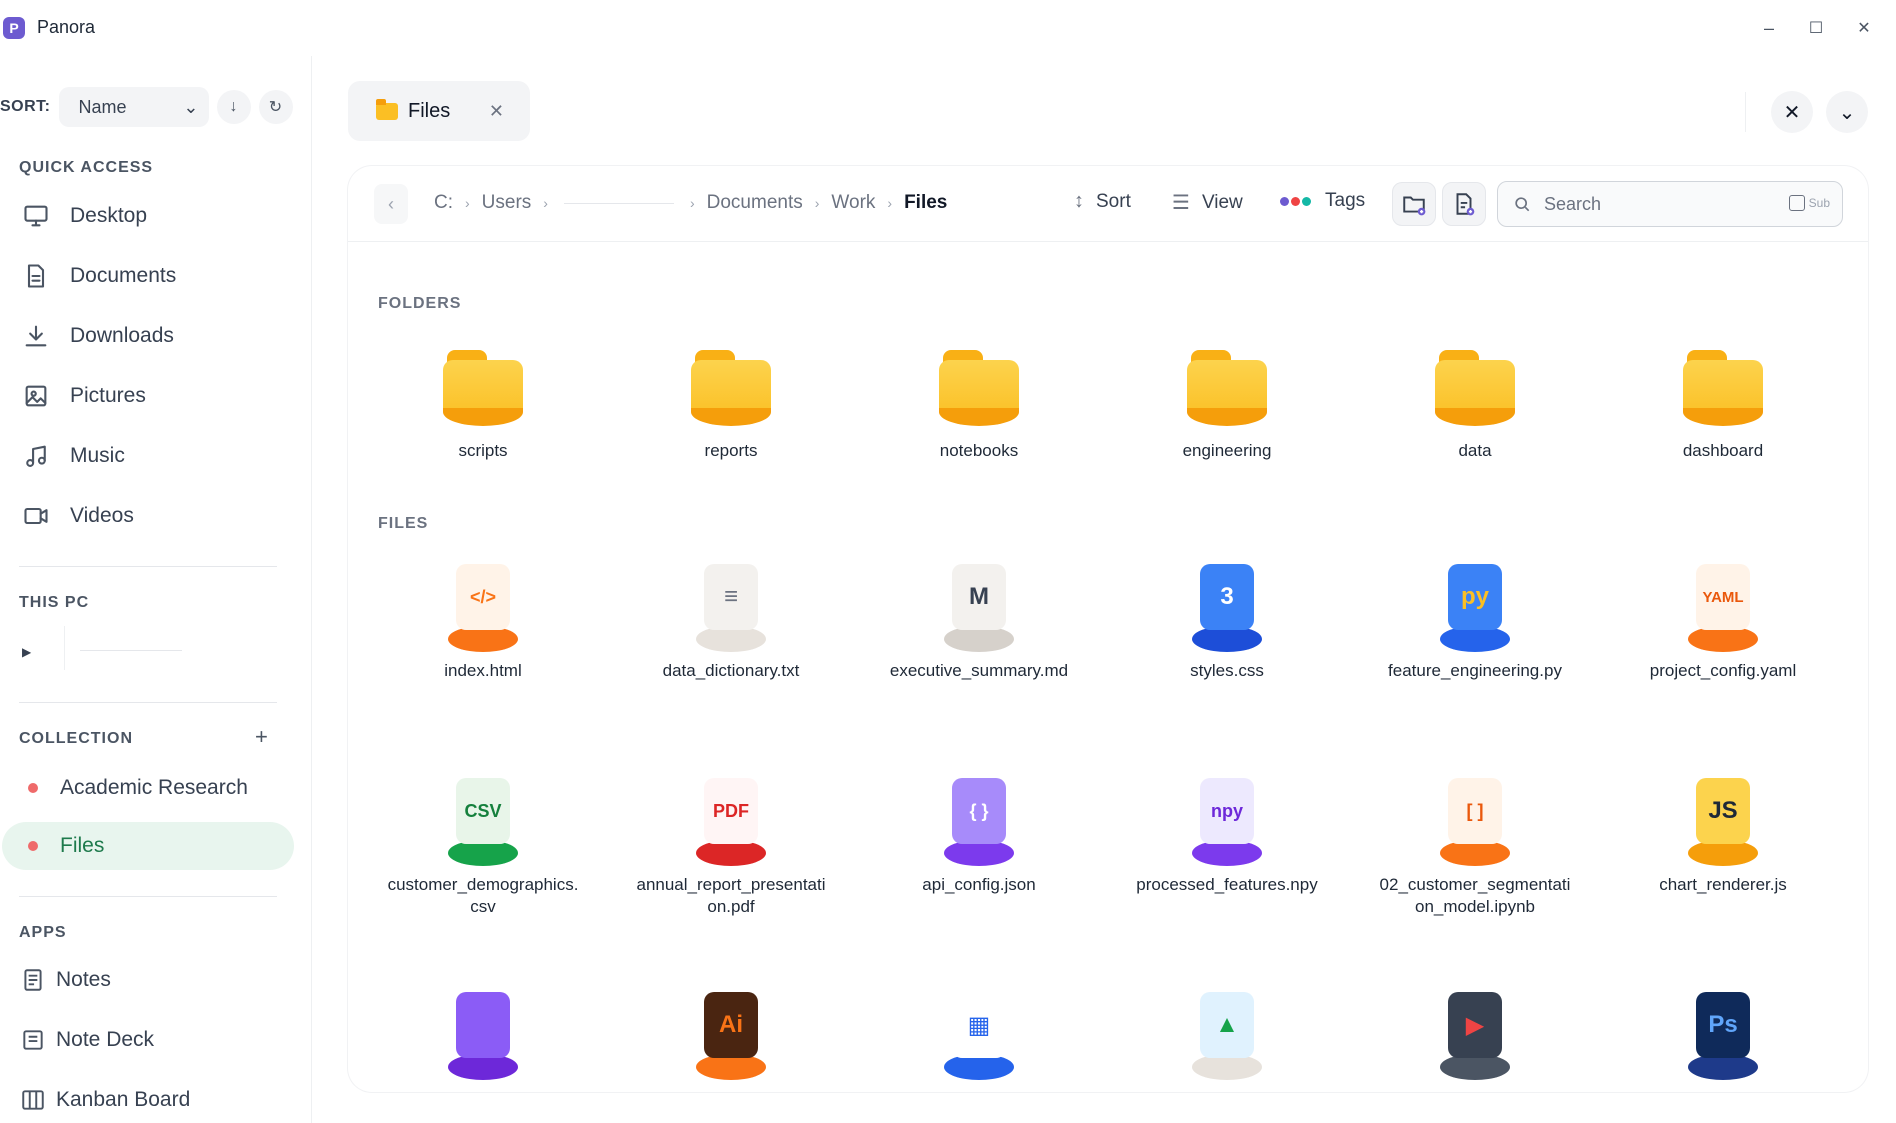  Describe the element at coordinates (1796, 203) in the screenshot. I see `checkbox` at that location.